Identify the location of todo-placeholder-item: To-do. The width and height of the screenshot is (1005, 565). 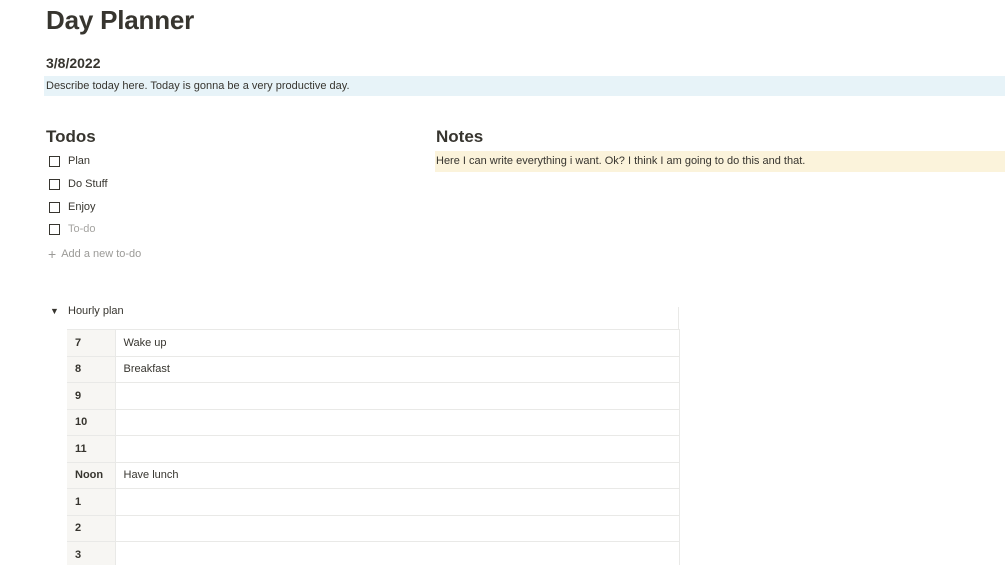
(72, 229).